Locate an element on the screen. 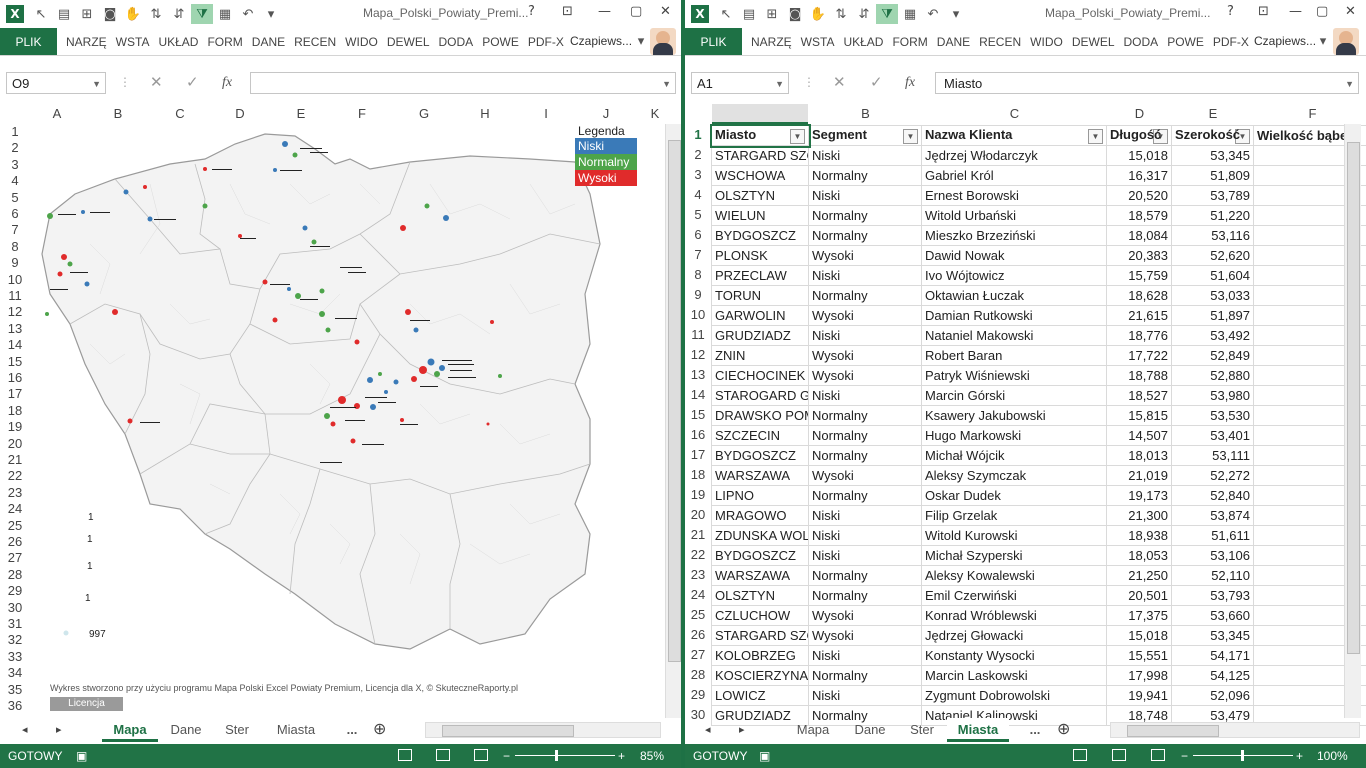 This screenshot has width=1366, height=768. row-header: 25 is located at coordinates (698, 615).